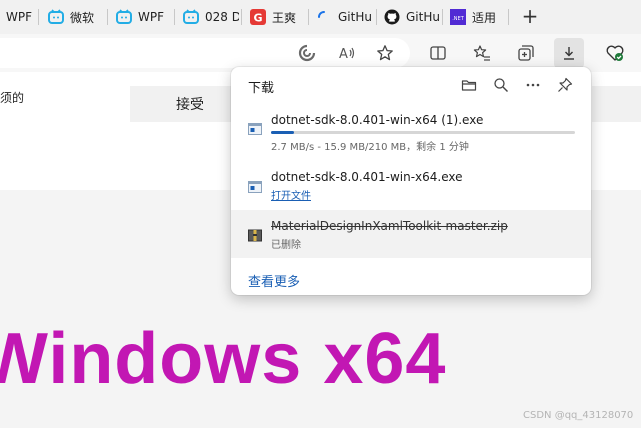 This screenshot has height=428, width=641. Describe the element at coordinates (526, 53) in the screenshot. I see `collections-icon` at that location.